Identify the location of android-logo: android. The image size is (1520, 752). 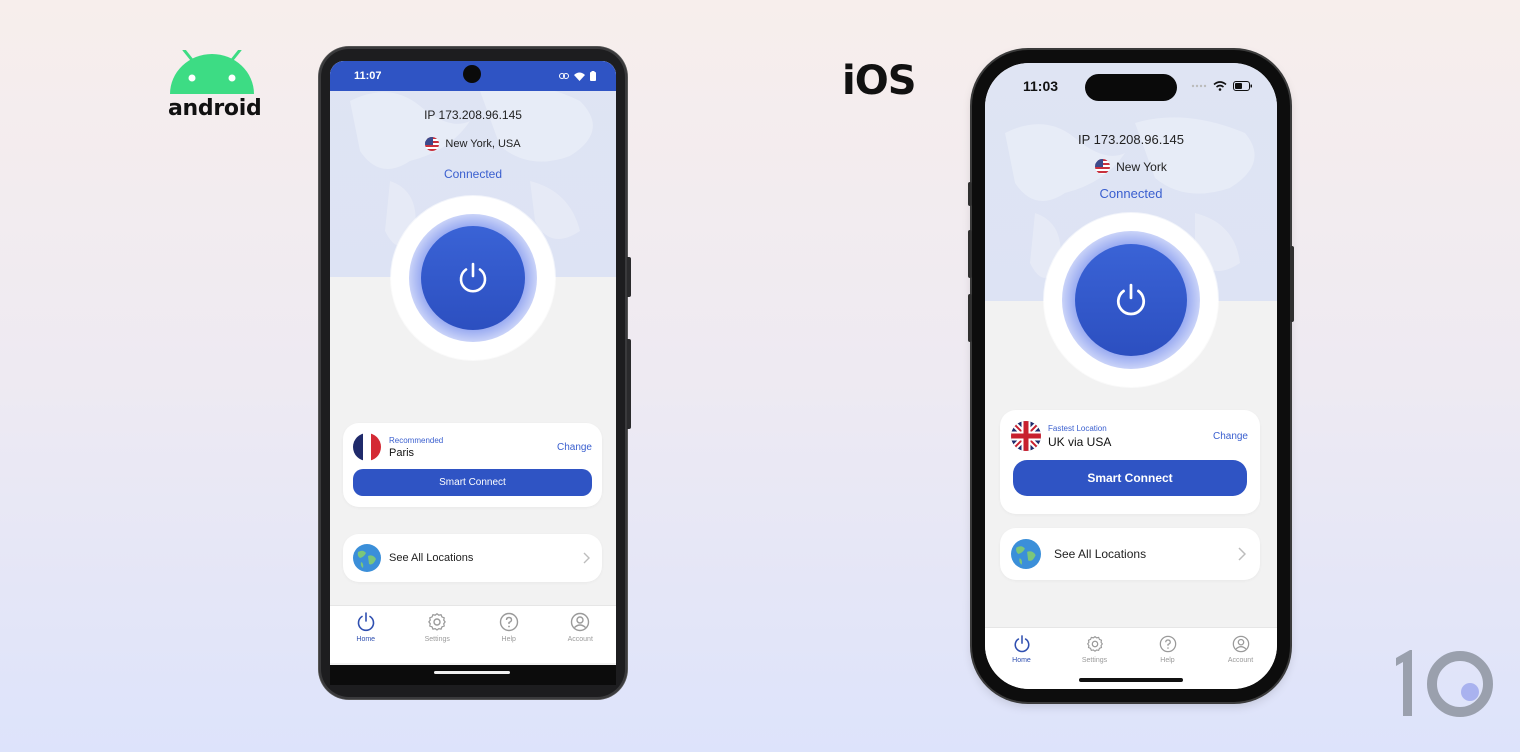
(215, 84).